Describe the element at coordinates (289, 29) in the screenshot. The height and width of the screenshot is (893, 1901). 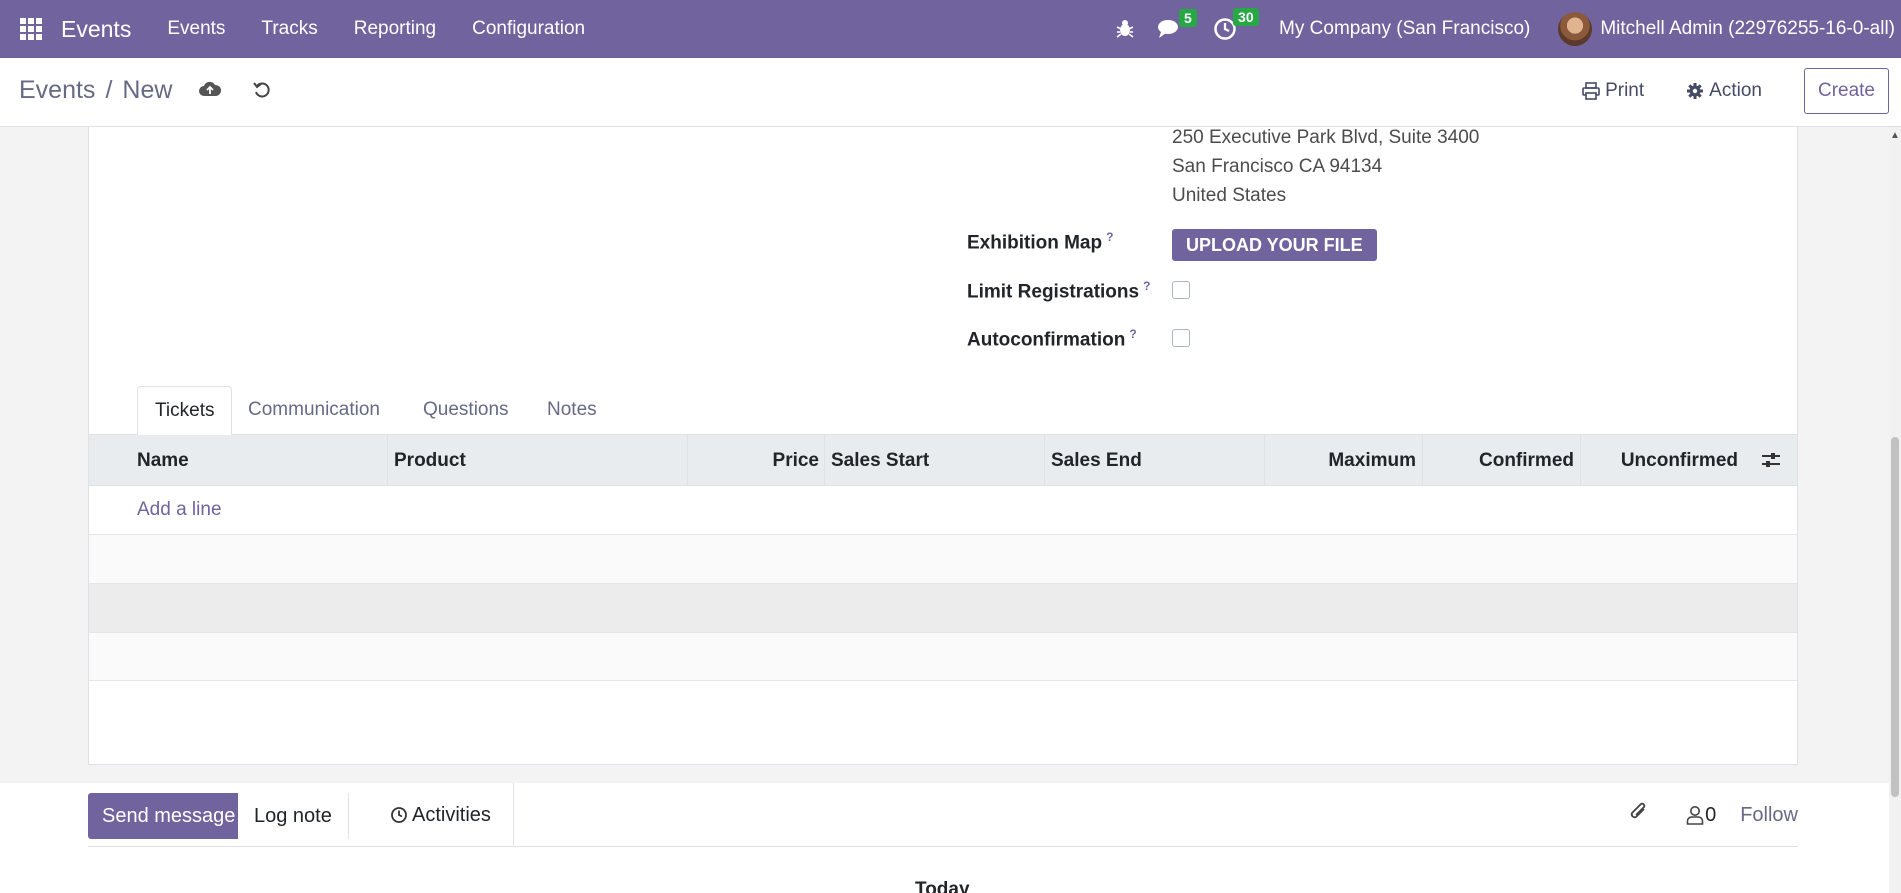
I see `menu-tracks: Tracks` at that location.